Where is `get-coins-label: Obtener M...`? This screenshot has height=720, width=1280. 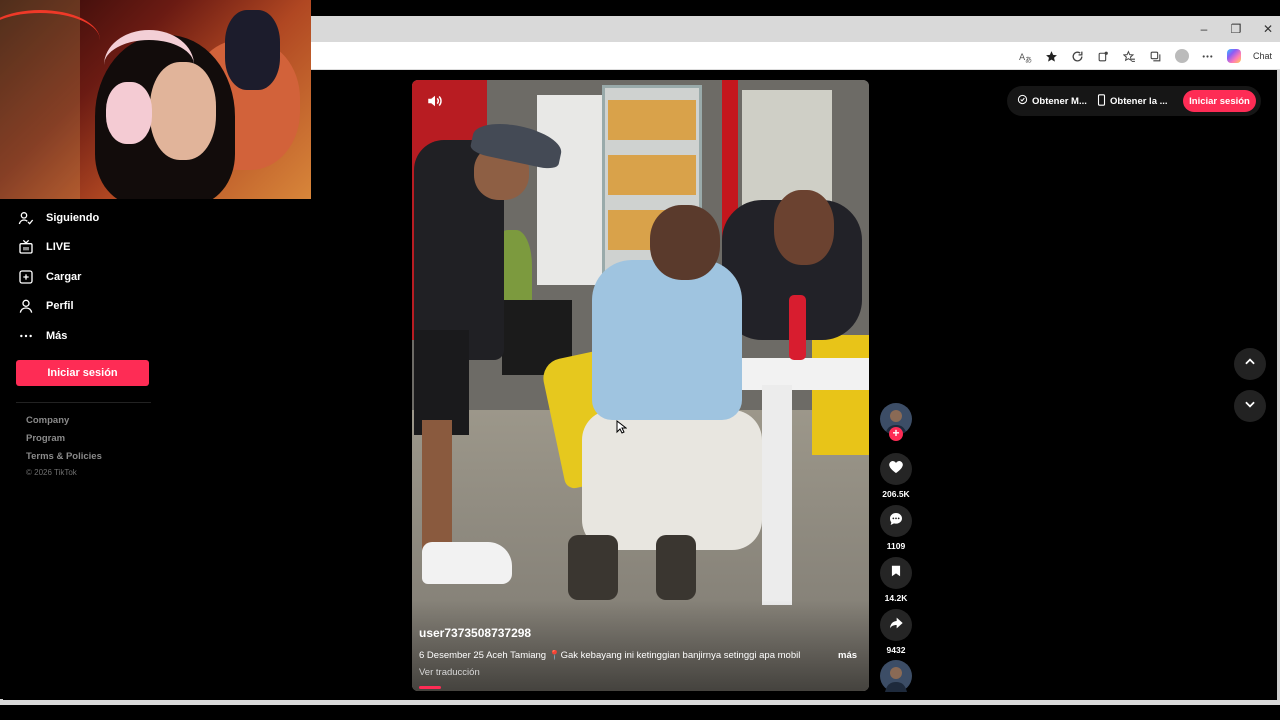
get-coins-label: Obtener M... is located at coordinates (1059, 101).